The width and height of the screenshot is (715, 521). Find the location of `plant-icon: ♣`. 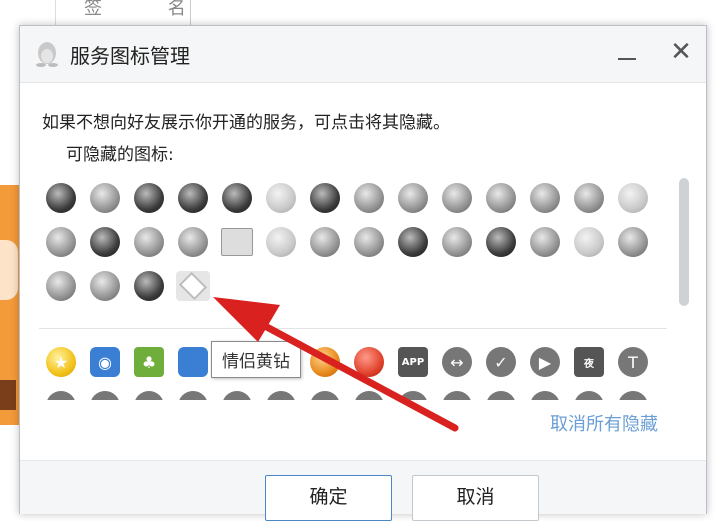

plant-icon: ♣ is located at coordinates (149, 362).